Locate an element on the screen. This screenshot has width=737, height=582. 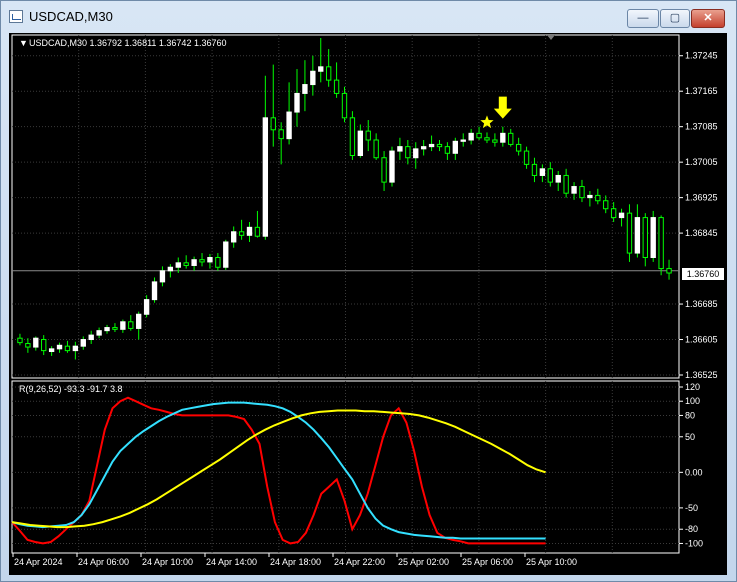
title-bar: USDCAD,M30 — ▢ ✕ is located at coordinates (368, 16).